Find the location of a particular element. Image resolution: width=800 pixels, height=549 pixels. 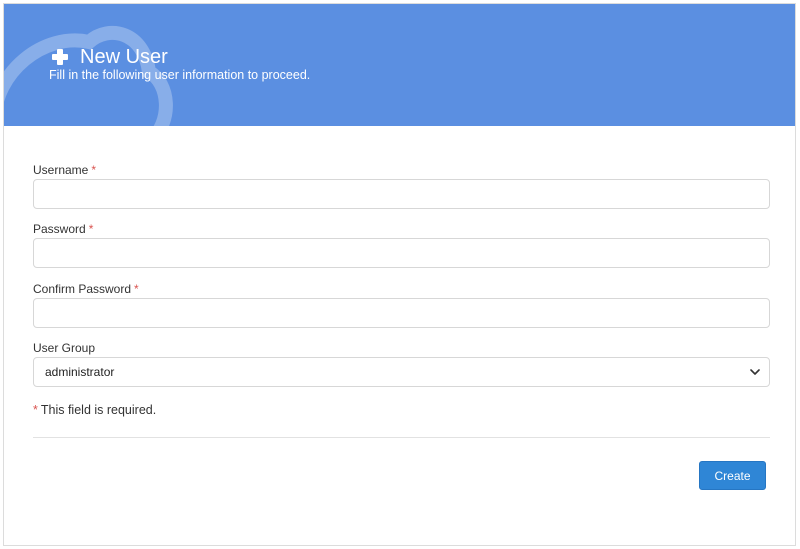

password-input is located at coordinates (401, 253).